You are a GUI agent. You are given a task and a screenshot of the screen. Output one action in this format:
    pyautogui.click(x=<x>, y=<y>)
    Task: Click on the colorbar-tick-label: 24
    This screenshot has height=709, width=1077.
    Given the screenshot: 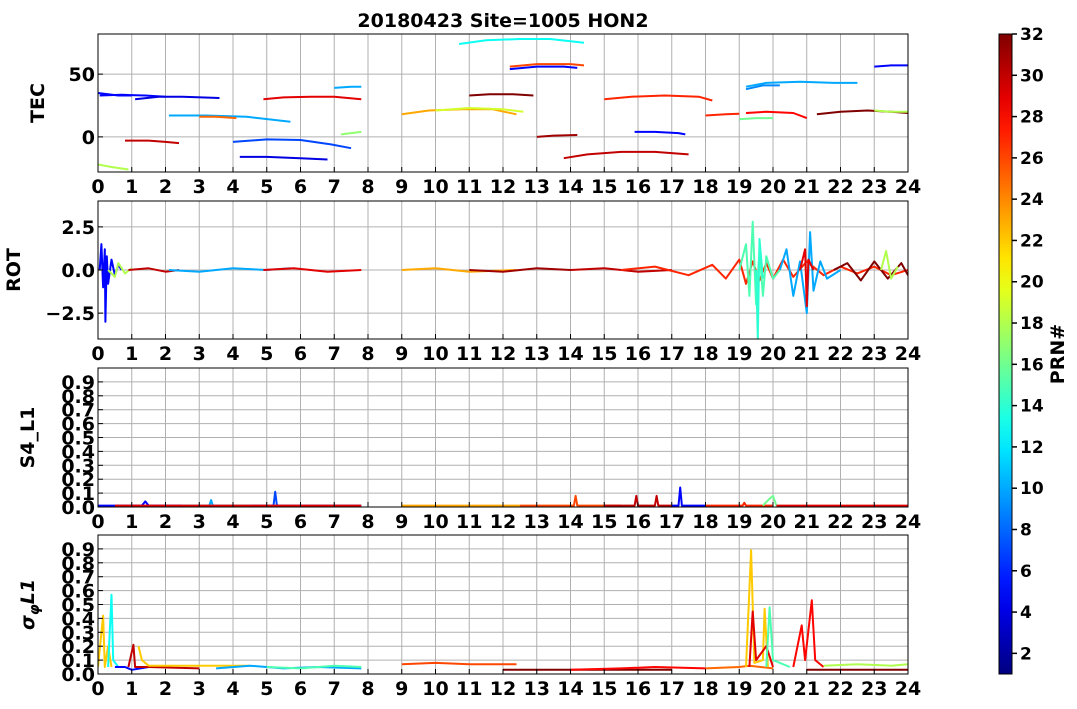 What is the action you would take?
    pyautogui.click(x=1032, y=200)
    